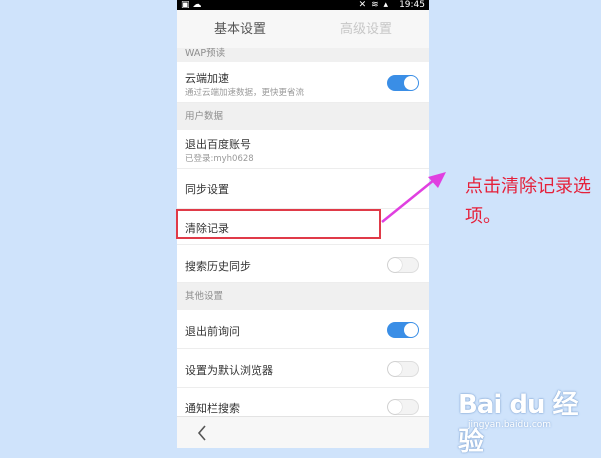  Describe the element at coordinates (191, 5) in the screenshot. I see `status-icons-left: ▣ ☁` at that location.